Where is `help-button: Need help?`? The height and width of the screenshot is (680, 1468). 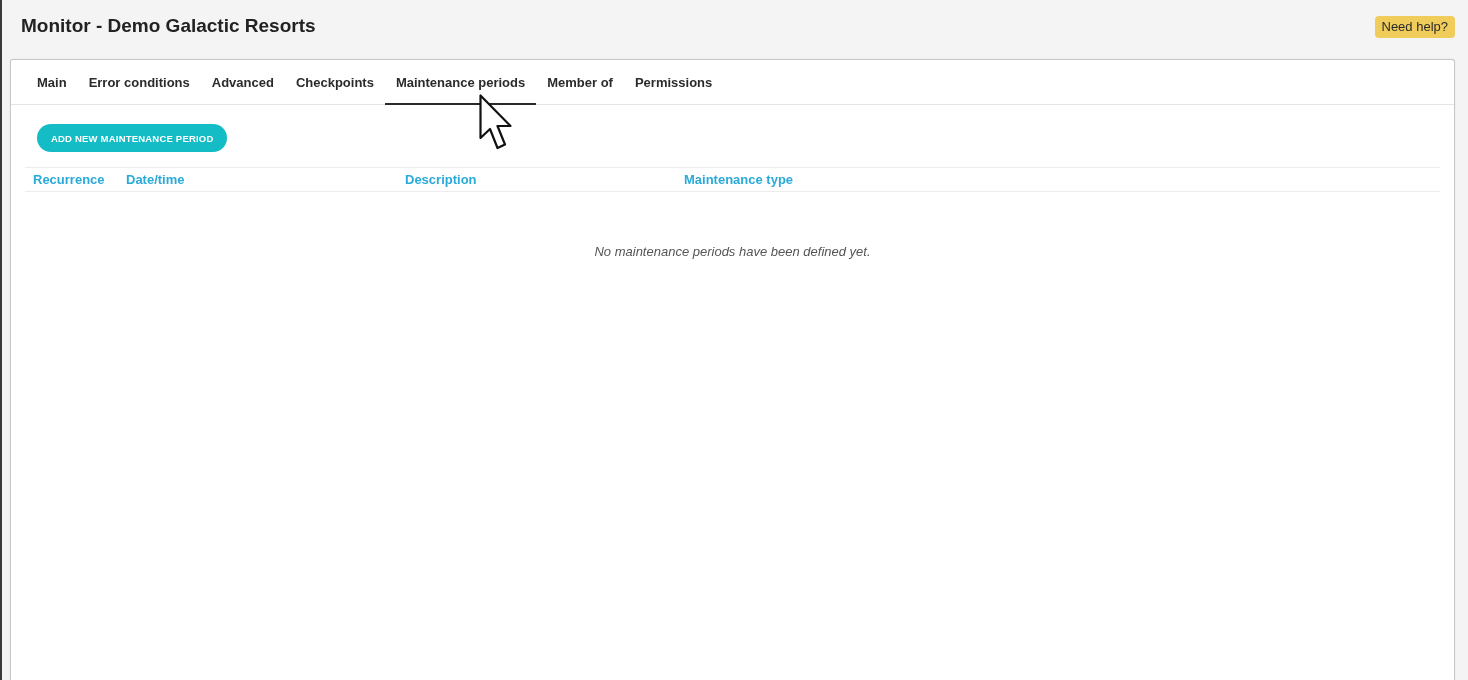 help-button: Need help? is located at coordinates (1414, 27).